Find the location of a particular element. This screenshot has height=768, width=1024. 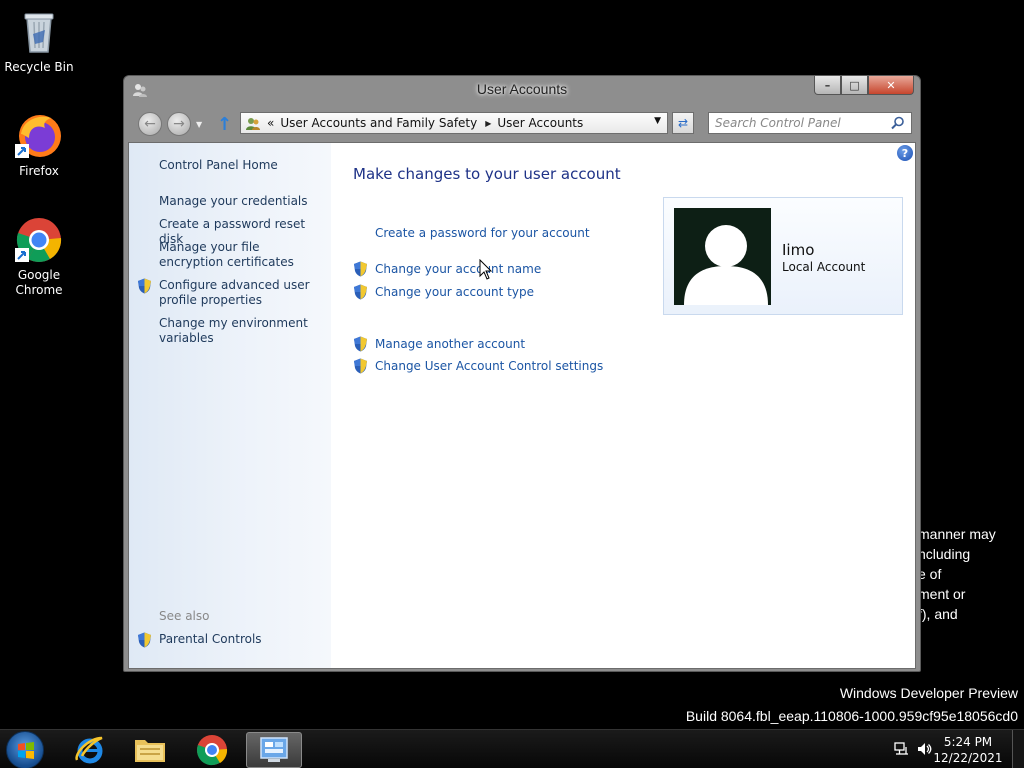

breadcrumb-user-accounts-family-safety: User Accounts and Family Safety is located at coordinates (378, 123).